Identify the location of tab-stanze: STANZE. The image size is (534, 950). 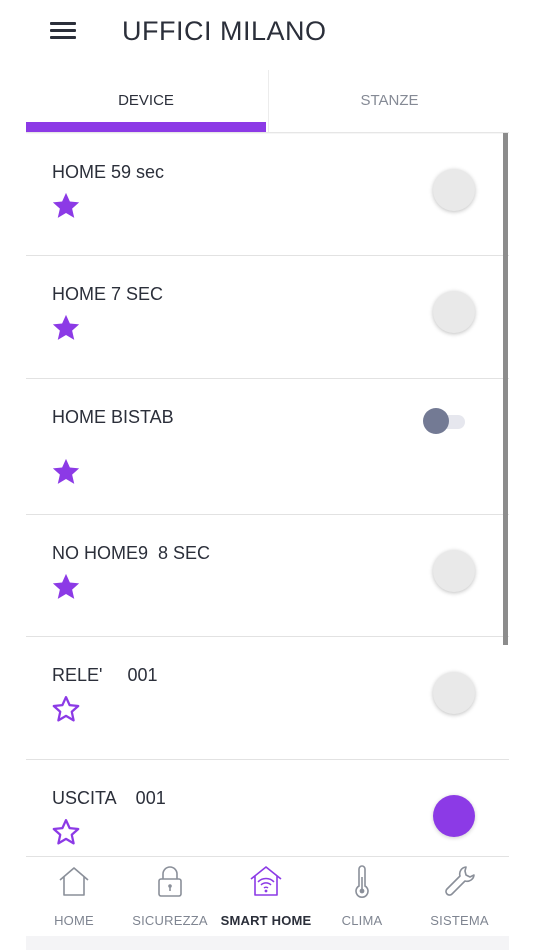
(388, 101).